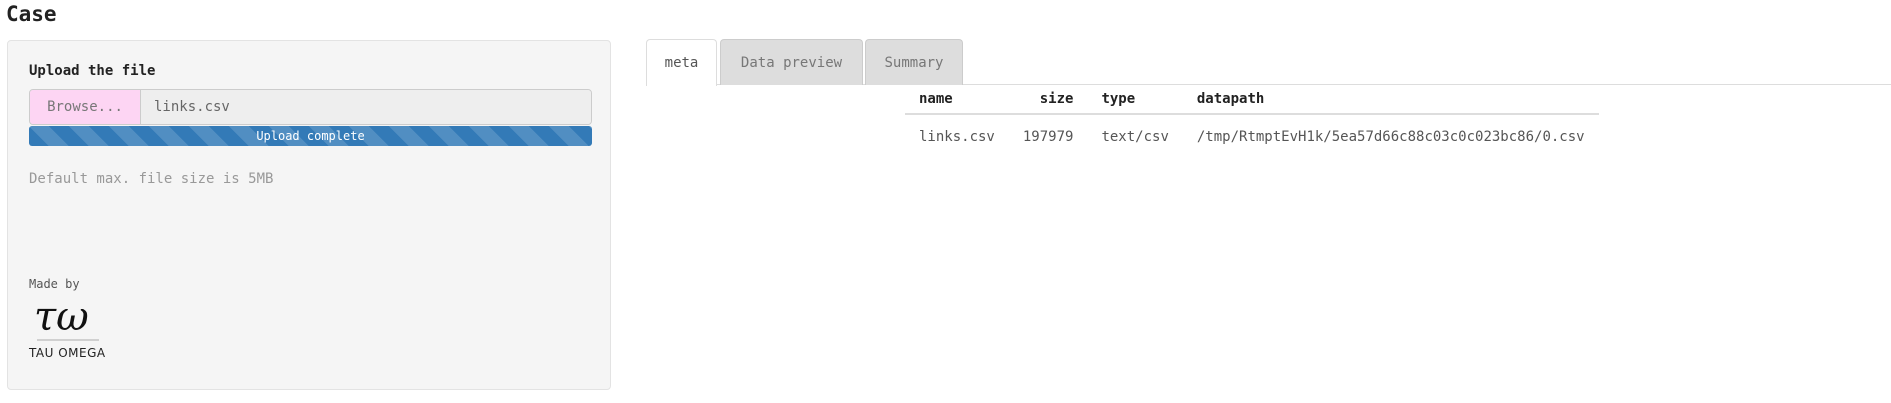 The image size is (1891, 403). Describe the element at coordinates (914, 62) in the screenshot. I see `tab-summary: Summary` at that location.